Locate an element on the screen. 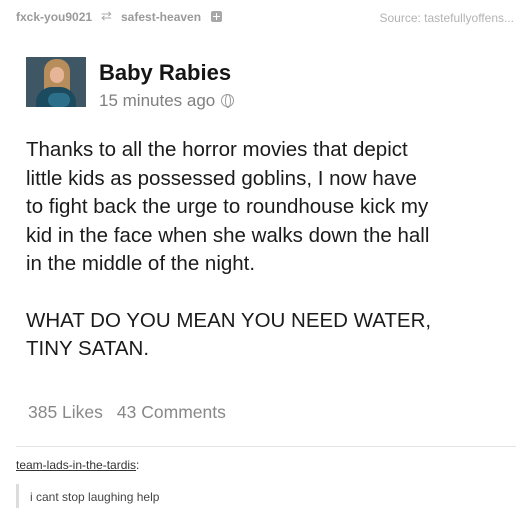  plus-icon is located at coordinates (216, 16).